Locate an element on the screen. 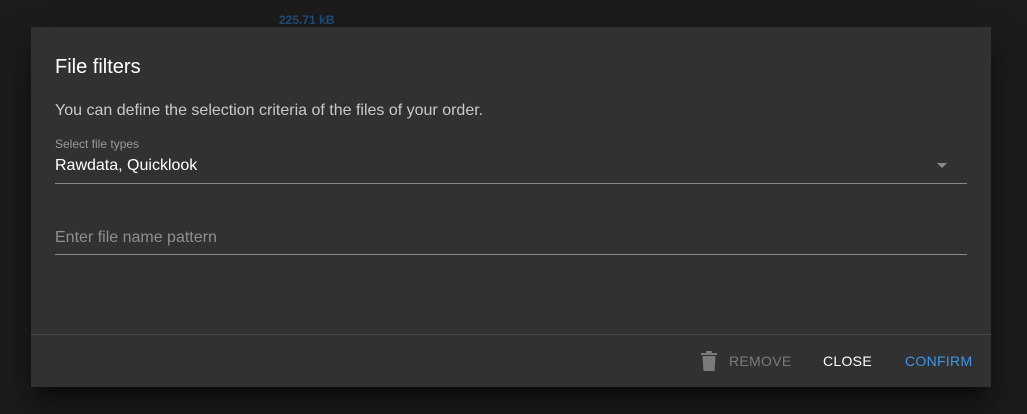  close-button: Close is located at coordinates (847, 361).